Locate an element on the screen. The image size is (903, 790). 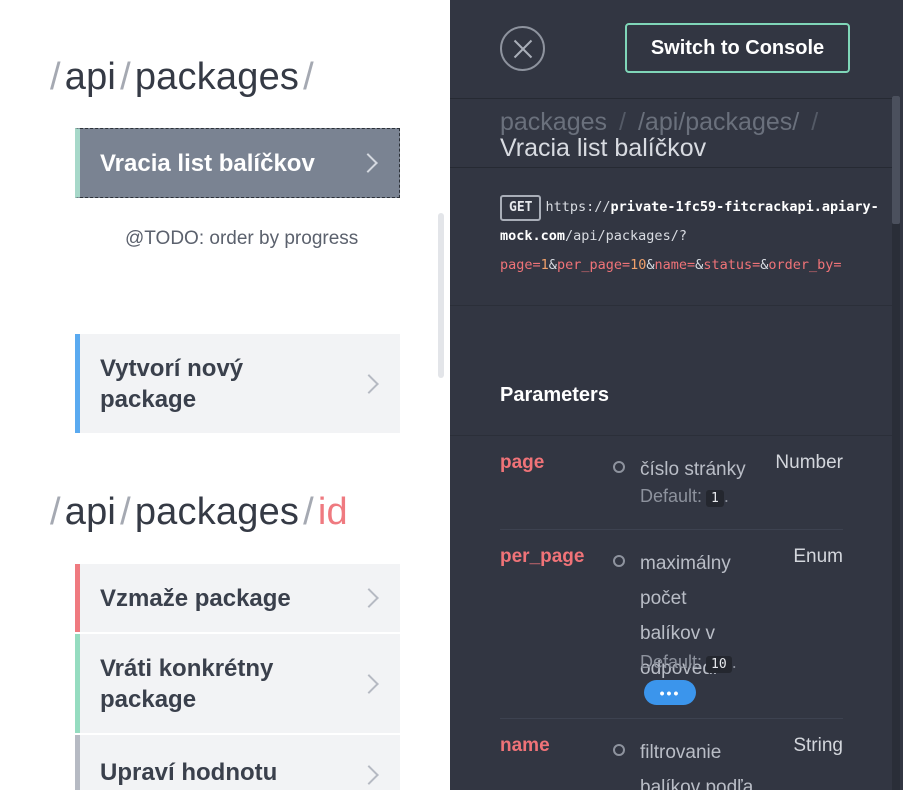
parameter-description: filtrovanie balíkov podľa is located at coordinates (697, 766).